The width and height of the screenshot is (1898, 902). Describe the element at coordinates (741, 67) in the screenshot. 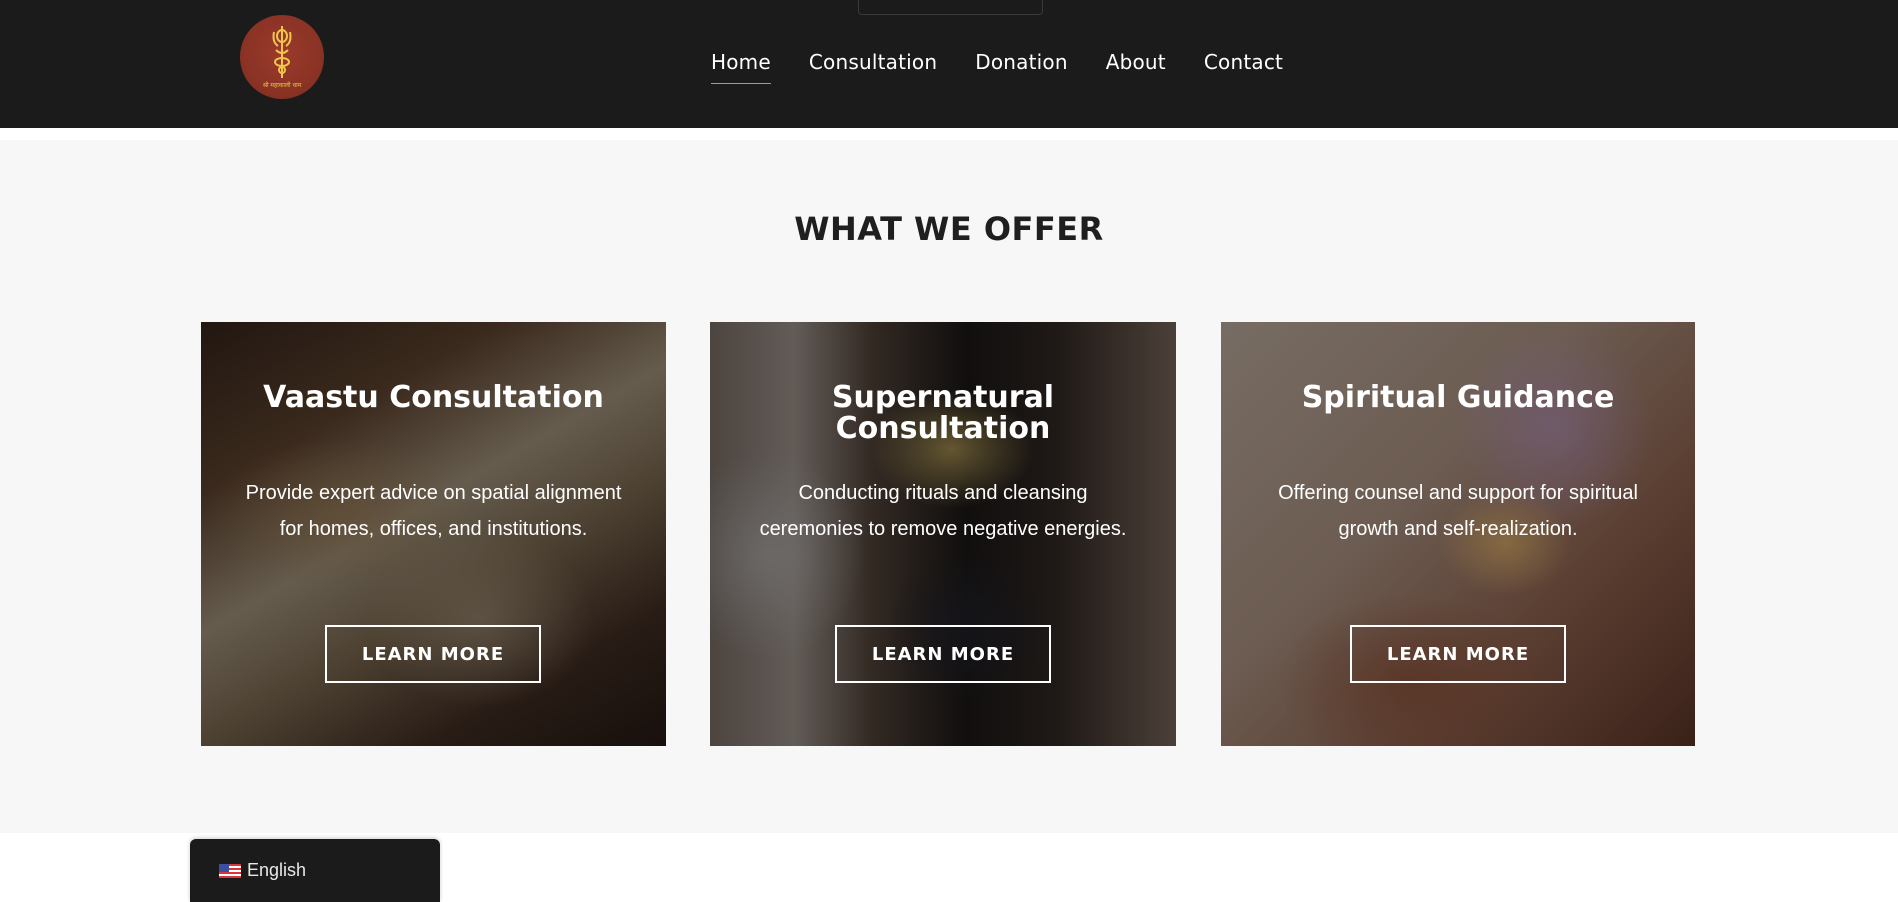

I see `nav-home: Home` at that location.